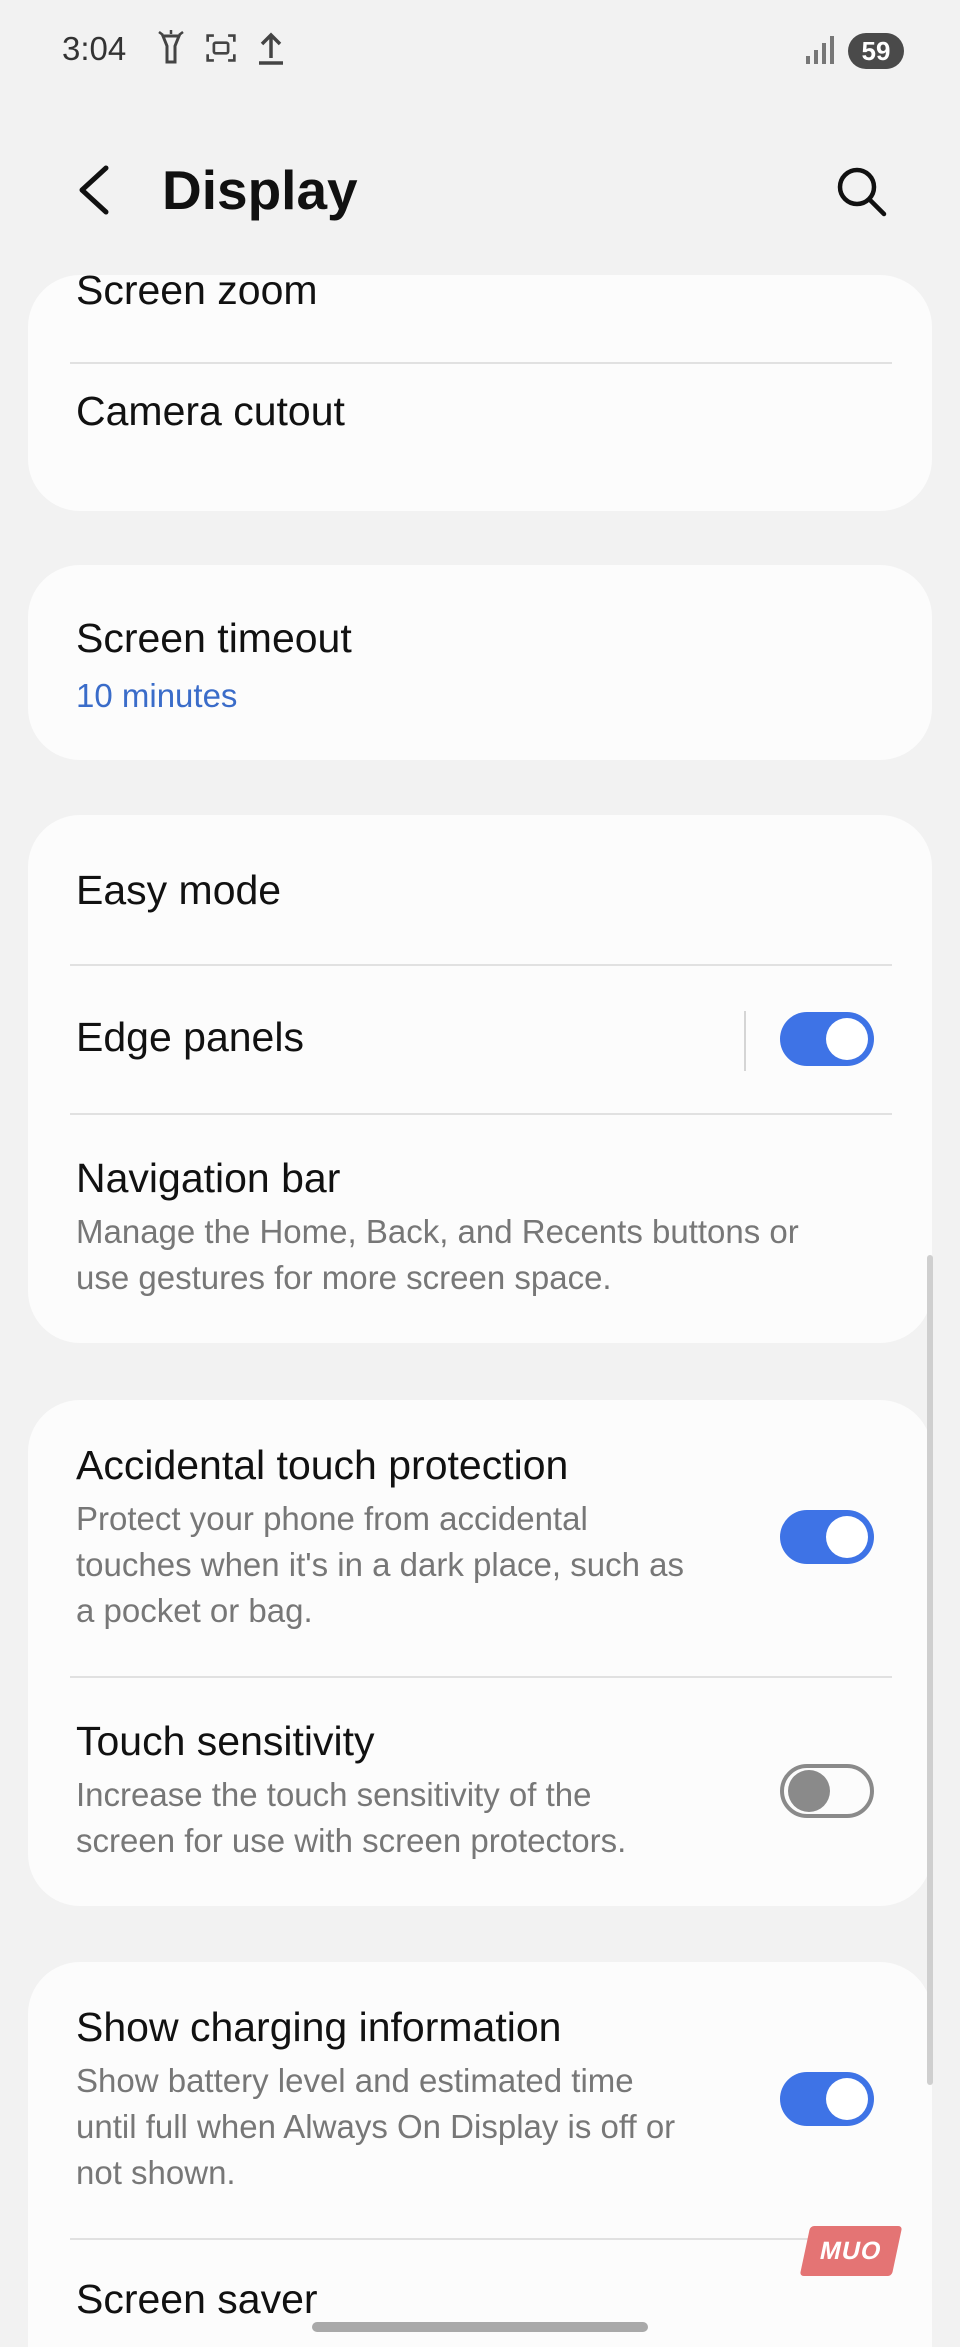 This screenshot has width=960, height=2347. I want to click on description-line: use gestures for more screen space., so click(344, 1277).